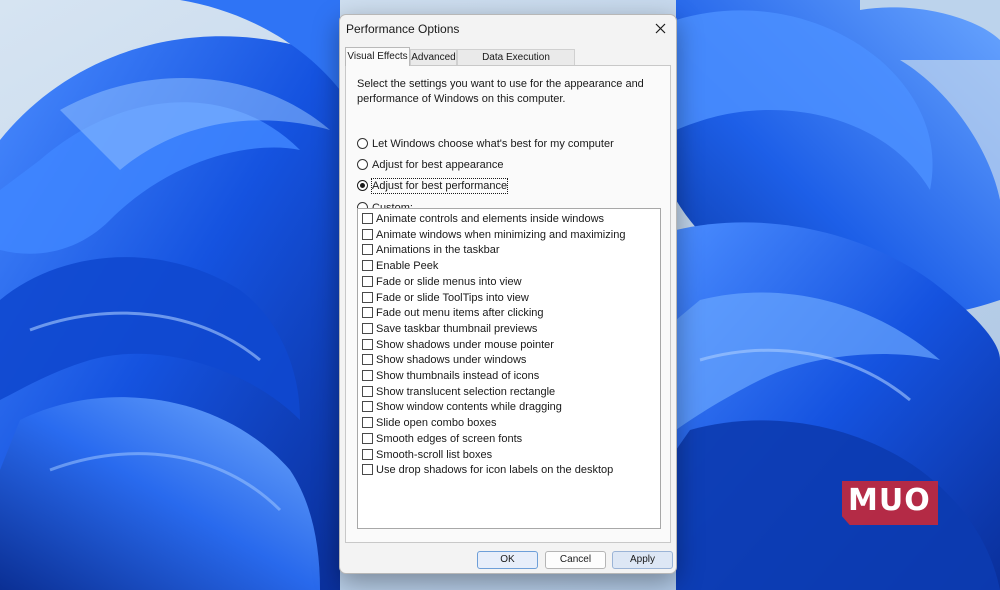  Describe the element at coordinates (449, 438) in the screenshot. I see `checkbox-label: Smooth edges of screen fonts` at that location.